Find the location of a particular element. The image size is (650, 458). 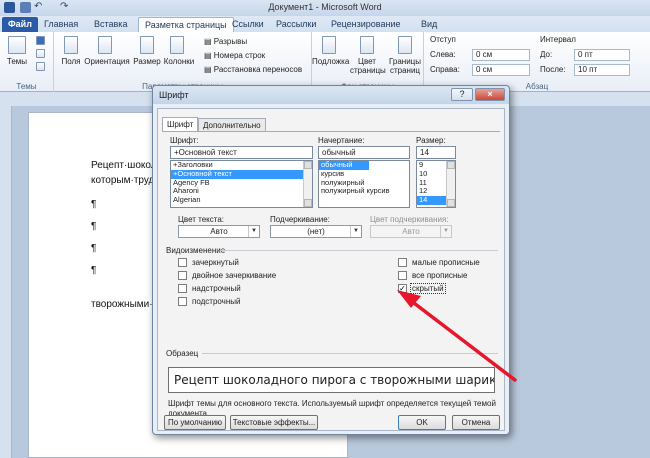

font-list-item: Algerian is located at coordinates (241, 200).